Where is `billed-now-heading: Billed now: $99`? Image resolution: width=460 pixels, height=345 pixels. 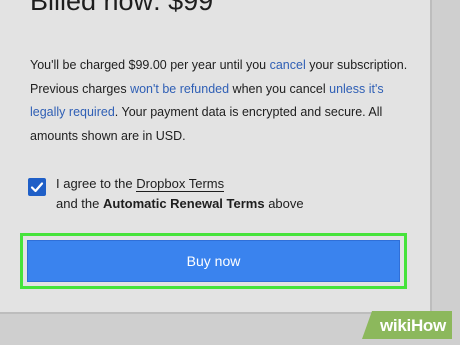
billed-now-heading: Billed now: $99 is located at coordinates (122, 8).